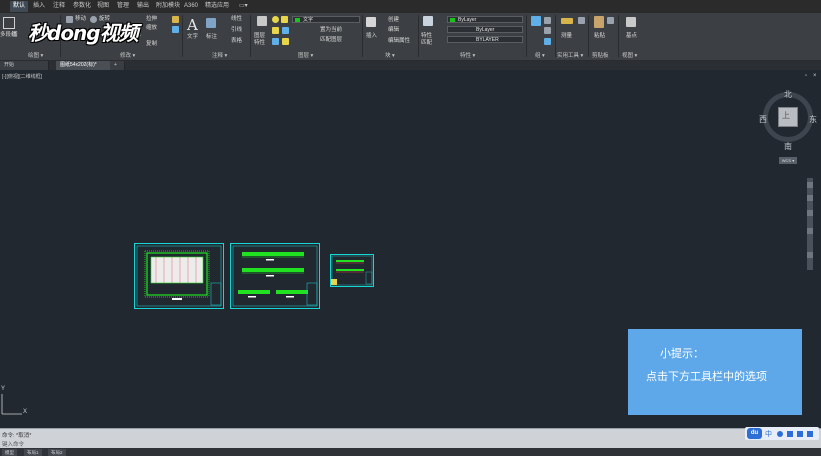 The image size is (821, 456). I want to click on ime-punctuation-icon, so click(780, 434).